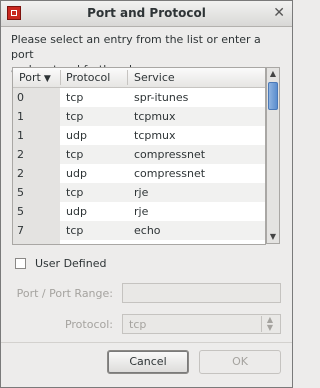 The image size is (320, 388). I want to click on table-row: 7 tcp echo, so click(139, 230).